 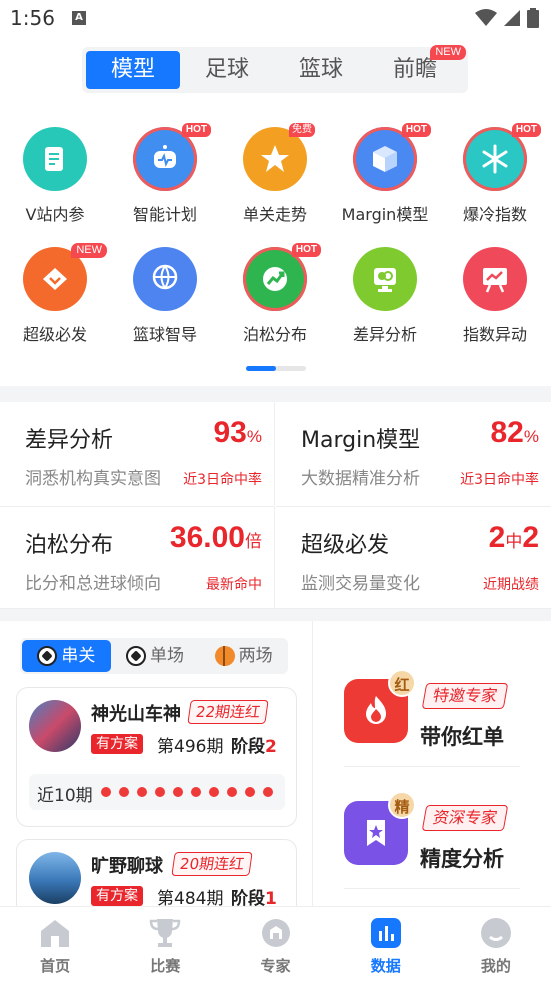 I want to click on stat-note: 最新命中, so click(x=234, y=585).